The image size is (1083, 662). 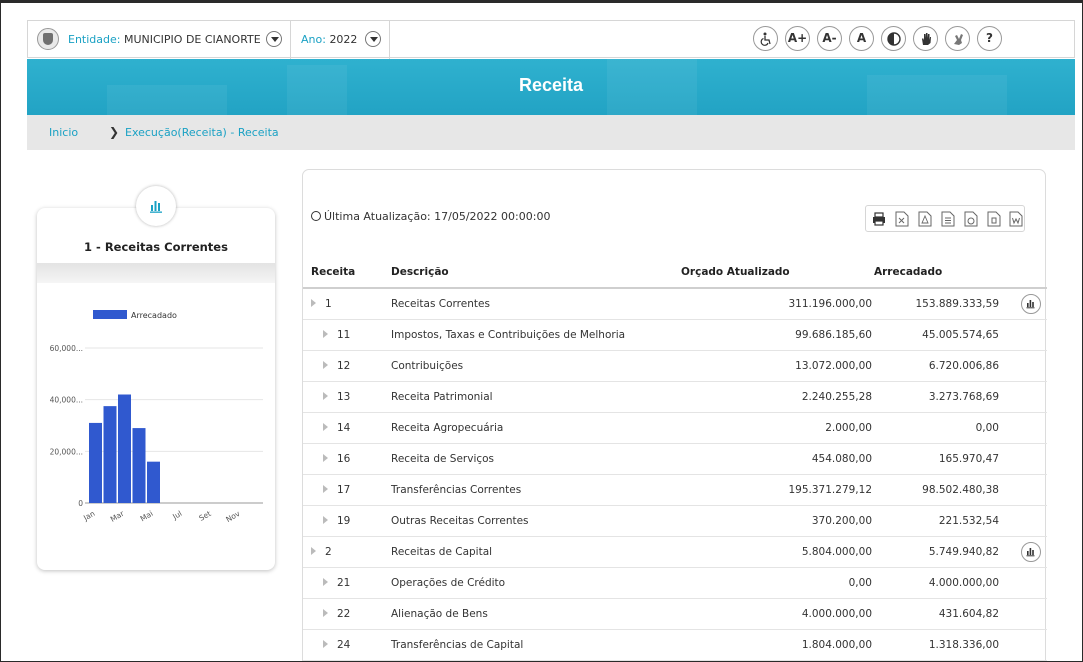 I want to click on row-description: Receita de Serviços, so click(x=536, y=459).